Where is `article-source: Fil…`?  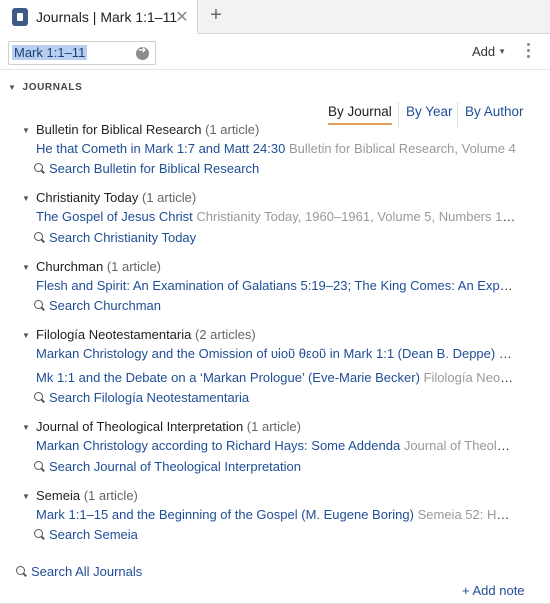 article-source: Fil… is located at coordinates (507, 353).